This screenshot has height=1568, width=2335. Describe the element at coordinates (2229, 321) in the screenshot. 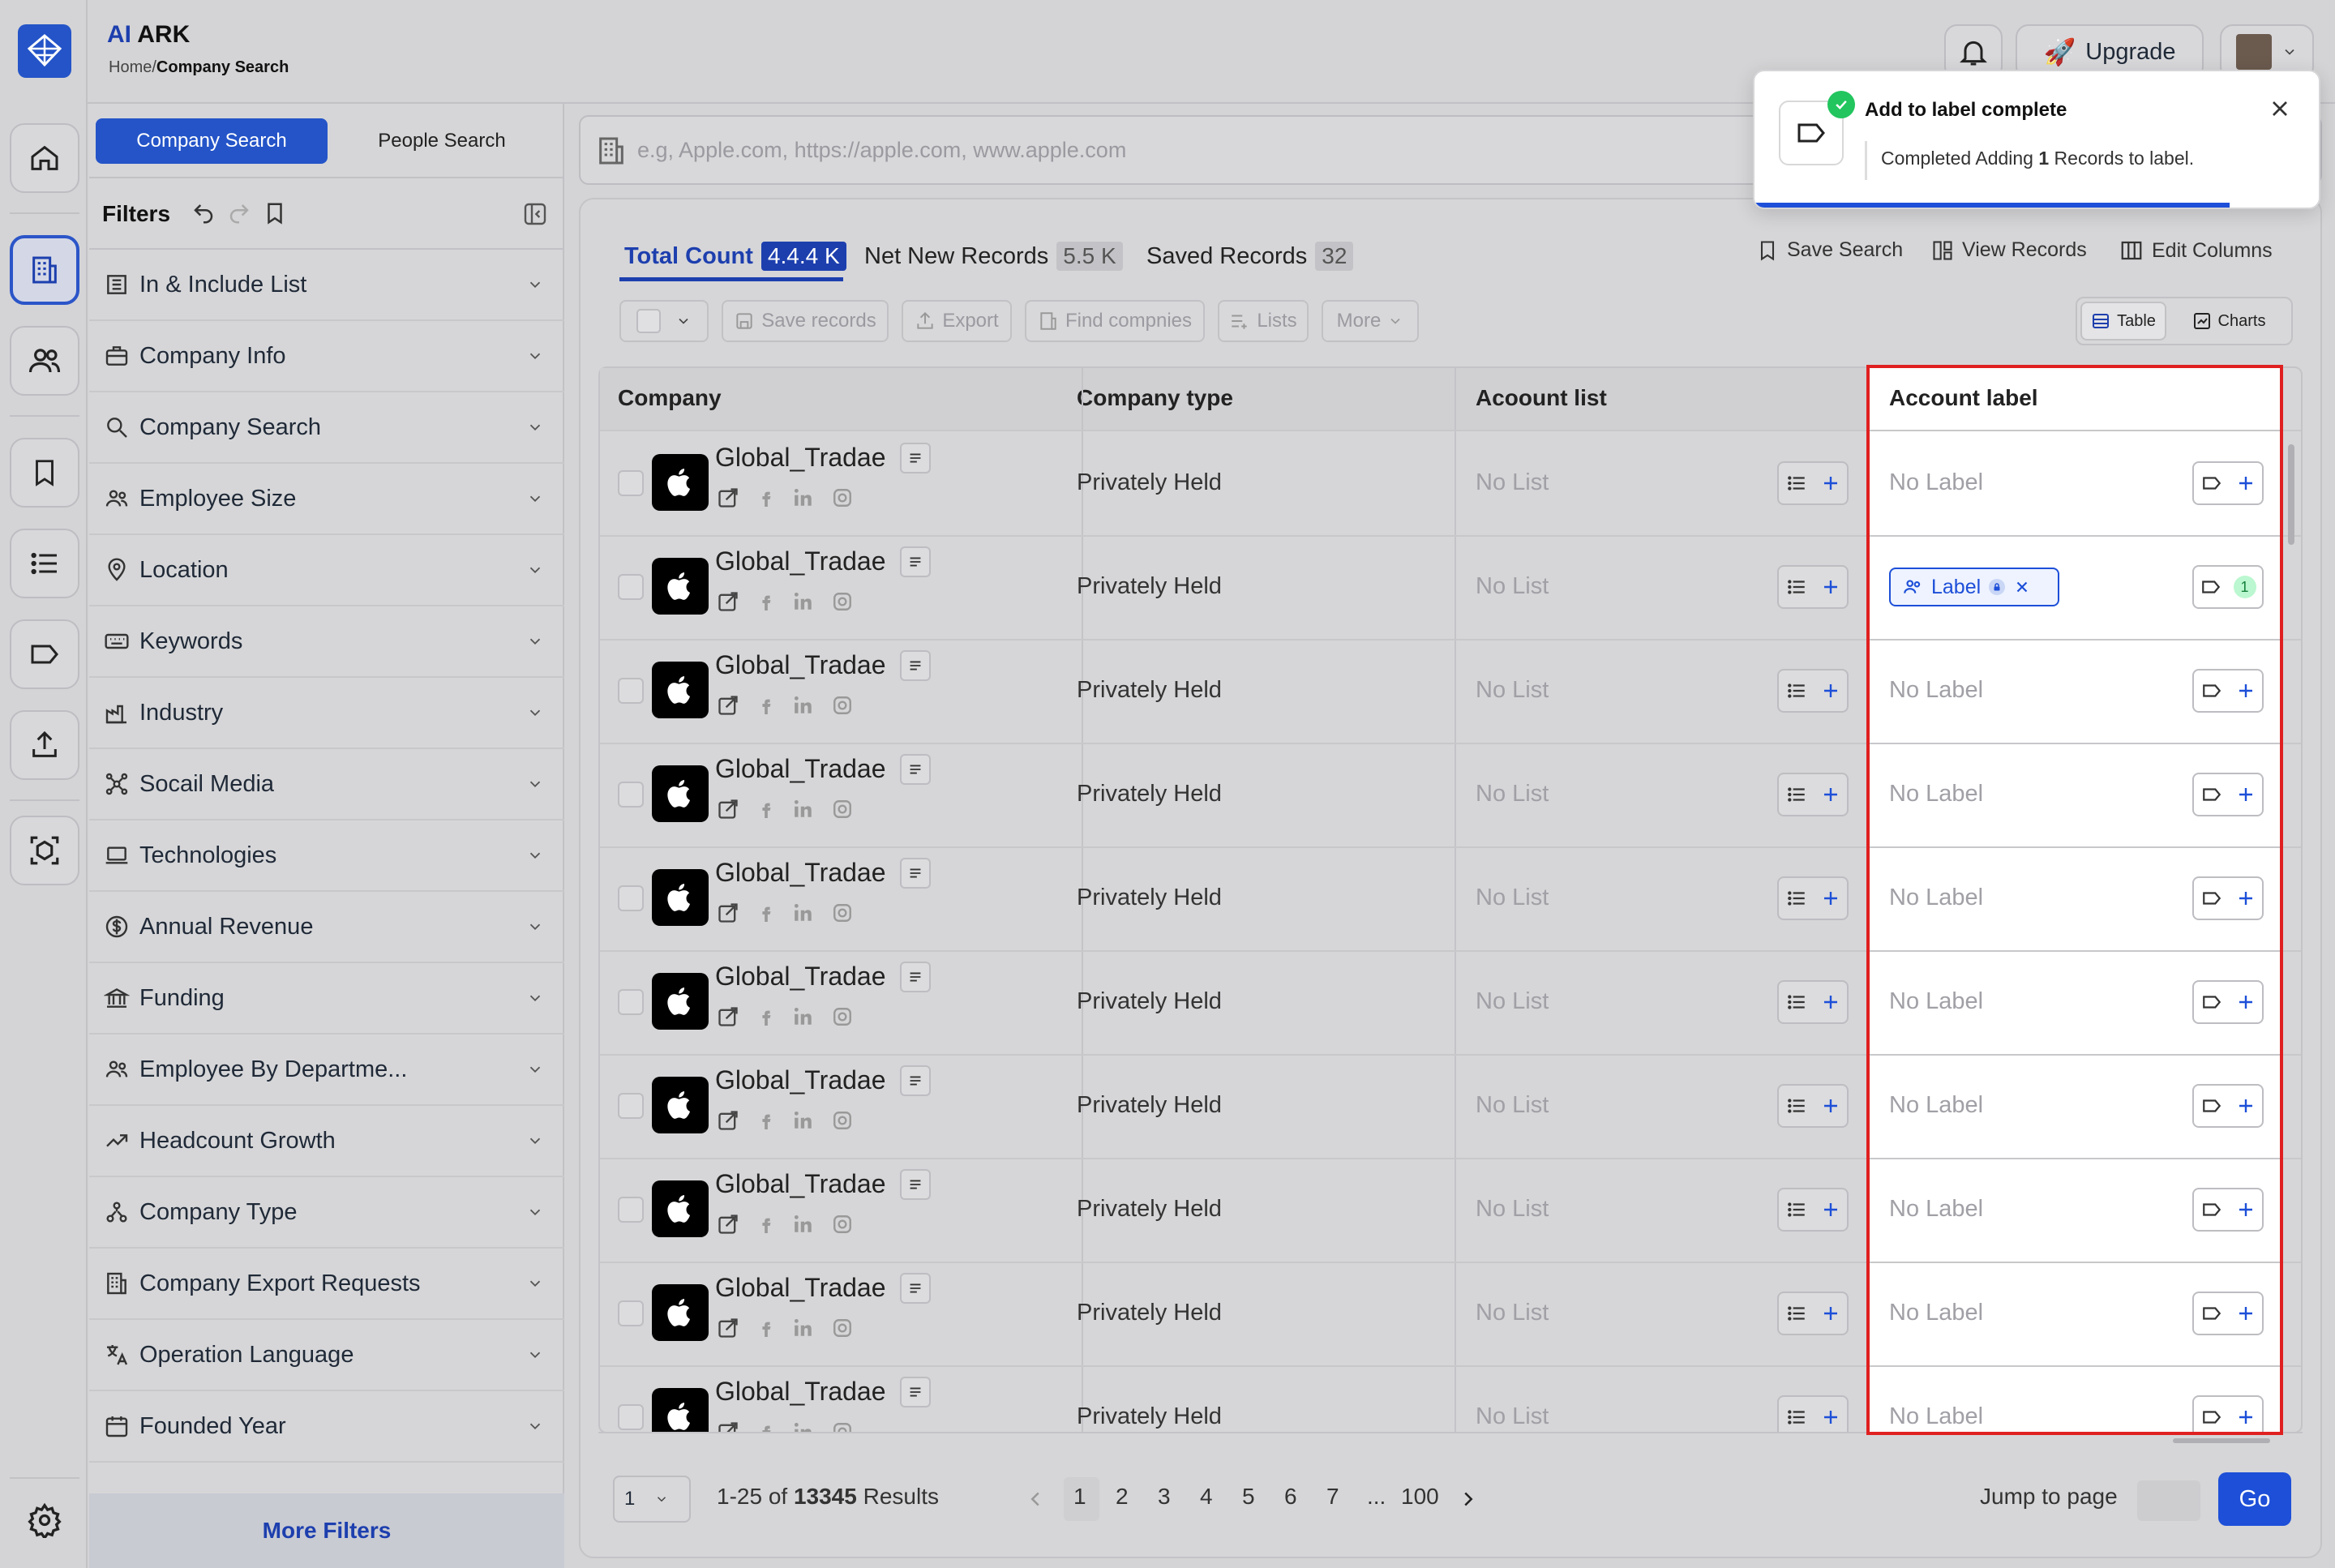

I see `charts-view-button: Charts` at that location.